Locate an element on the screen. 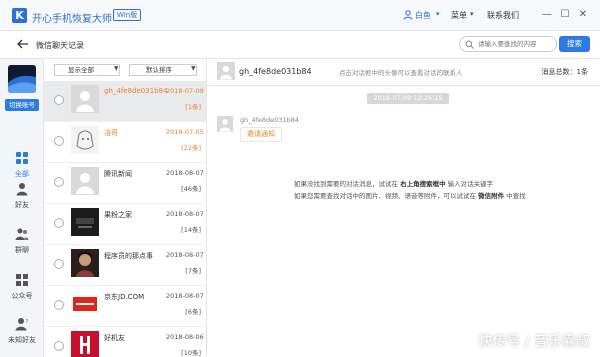 Image resolution: width=600 pixels, height=357 pixels. back-arrow-icon is located at coordinates (23, 44).